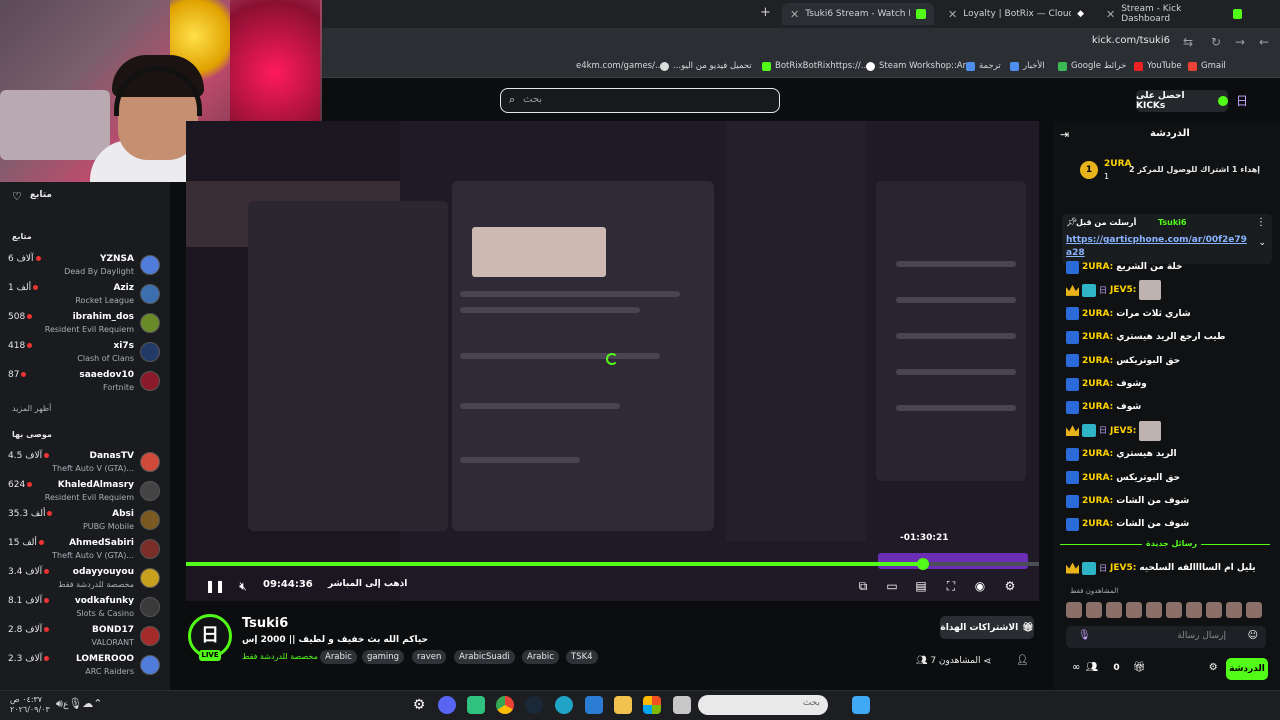  I want to click on taskbar-discord-icon, so click(447, 705).